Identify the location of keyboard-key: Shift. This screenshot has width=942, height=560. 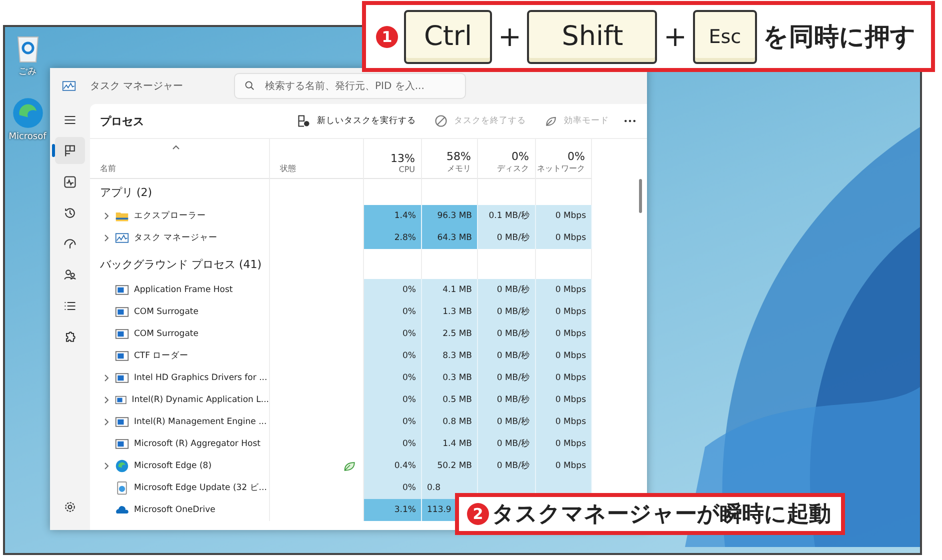
(592, 37).